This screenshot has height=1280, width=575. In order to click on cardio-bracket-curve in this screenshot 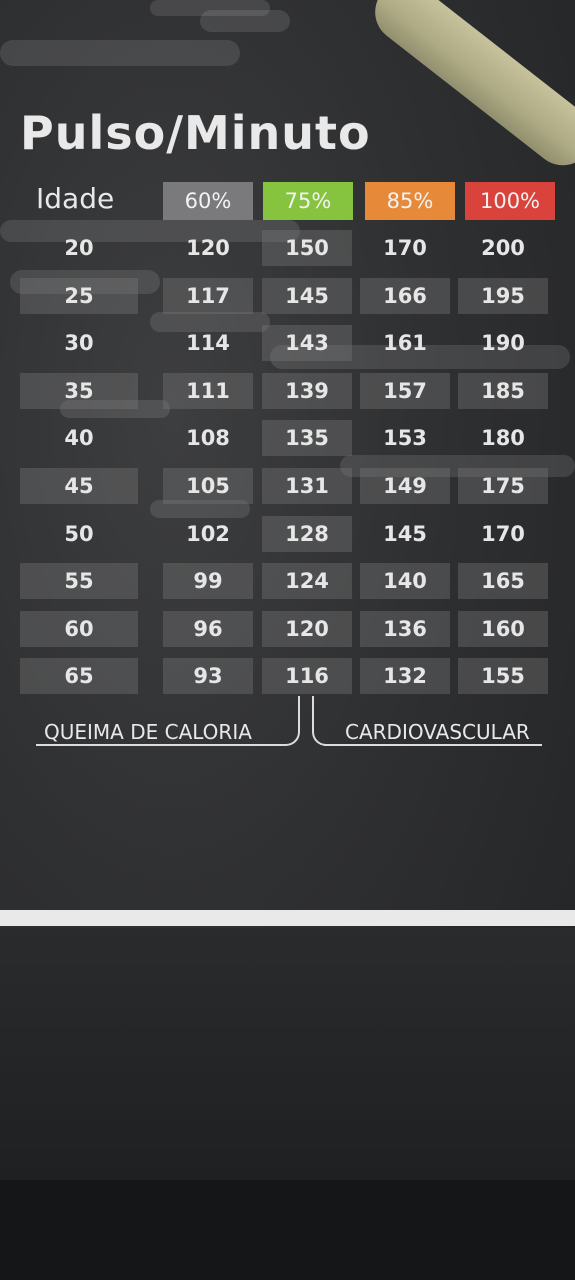, I will do `click(320, 721)`.